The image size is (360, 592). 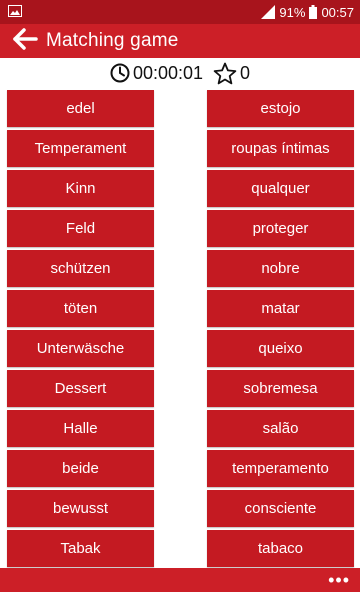 What do you see at coordinates (280, 348) in the screenshot?
I see `word-tile-right: queixo` at bounding box center [280, 348].